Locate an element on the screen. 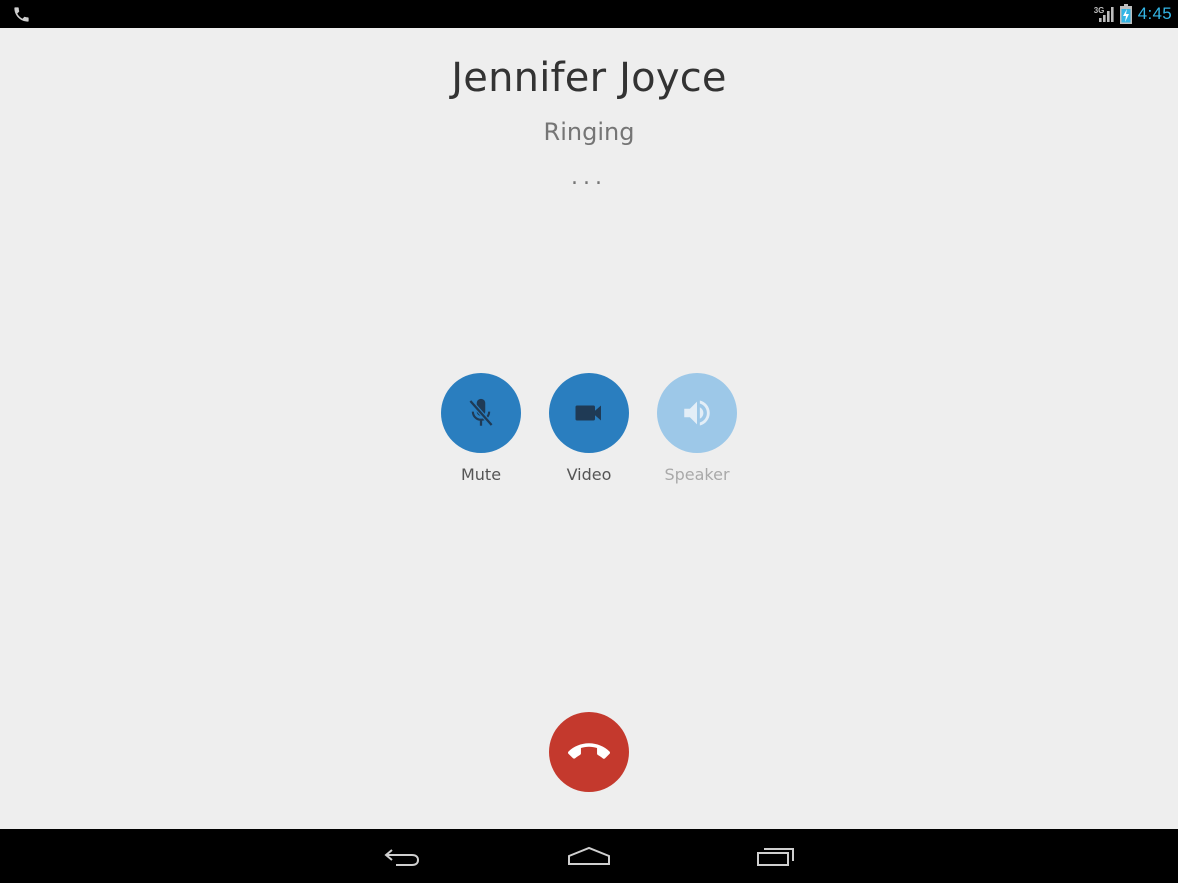 The width and height of the screenshot is (1178, 883). mute-label: Mute is located at coordinates (481, 474).